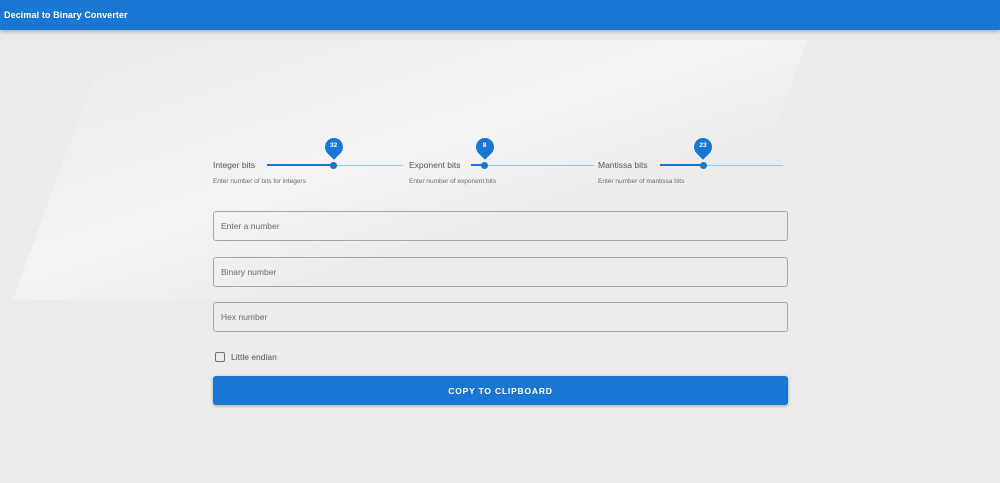  What do you see at coordinates (334, 165) in the screenshot?
I see `integer-bits-thumb` at bounding box center [334, 165].